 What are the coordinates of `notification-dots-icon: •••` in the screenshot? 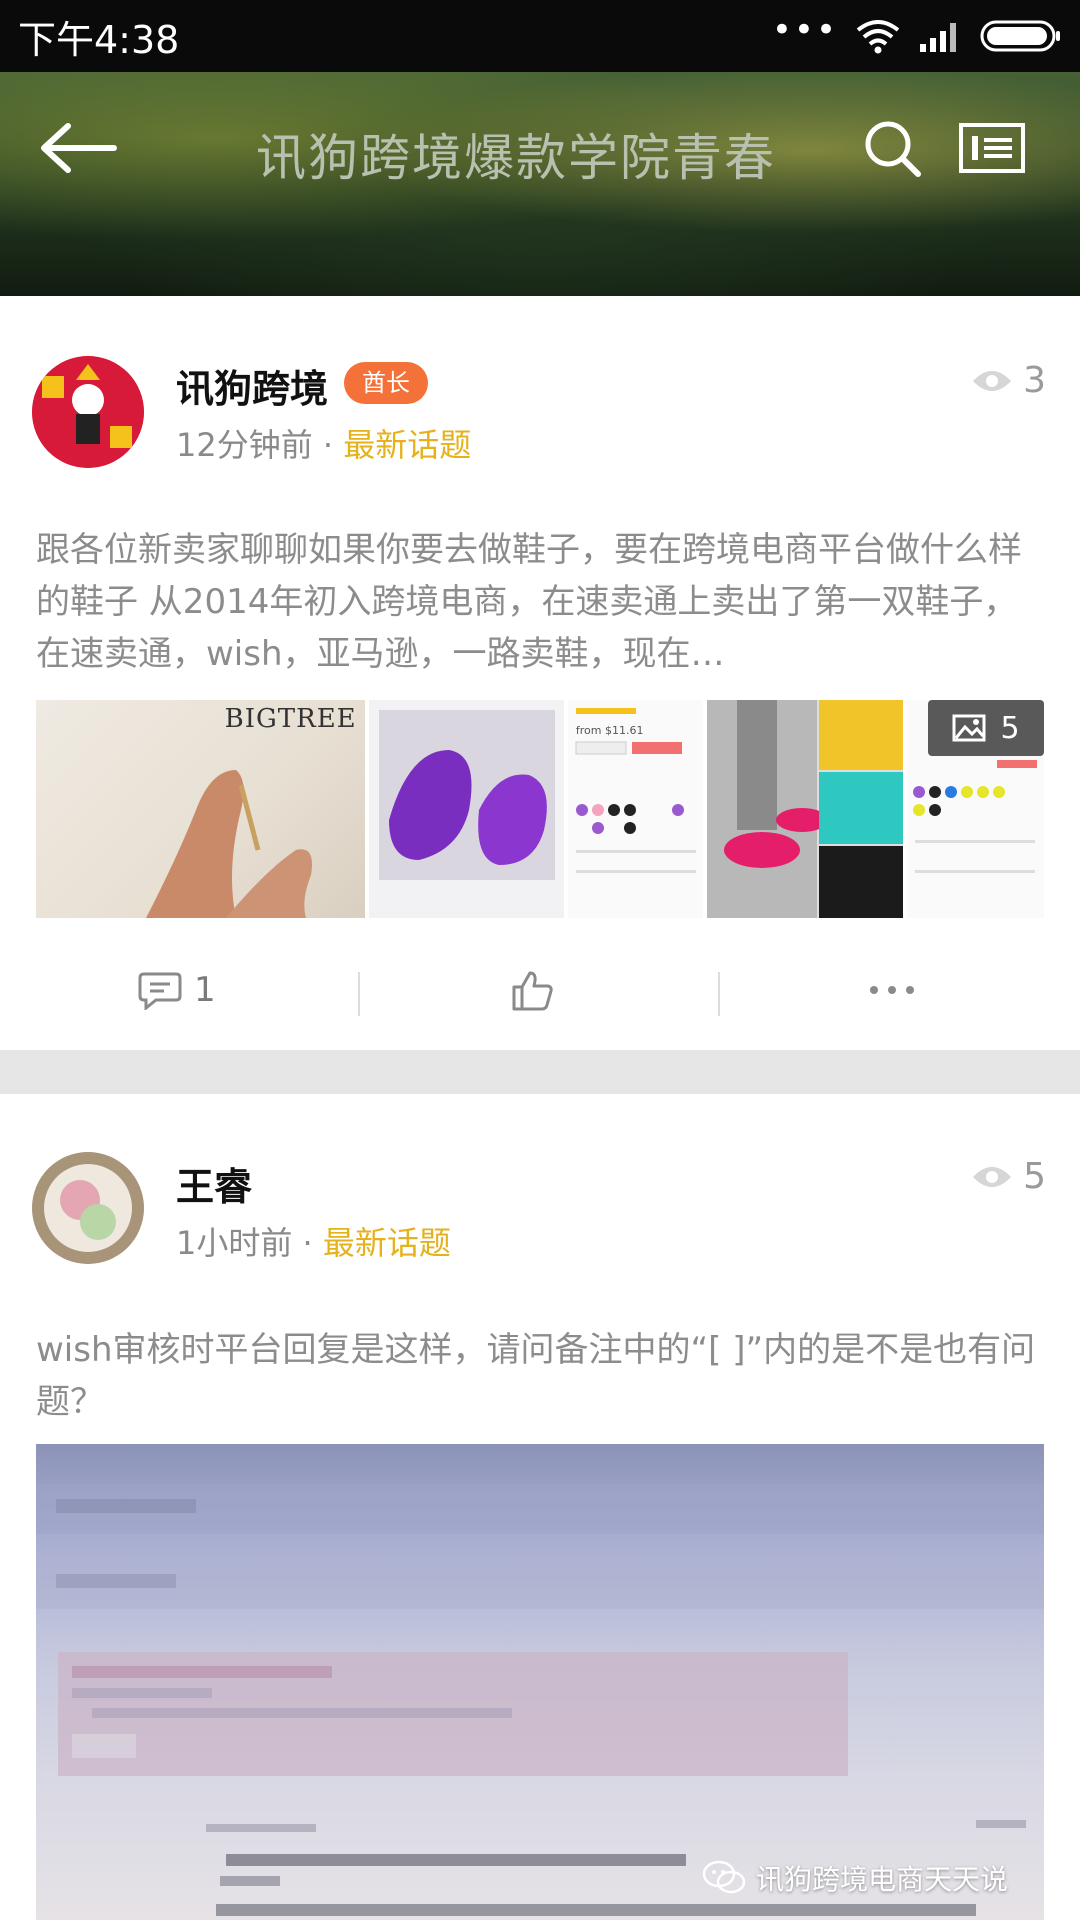 It's located at (804, 30).